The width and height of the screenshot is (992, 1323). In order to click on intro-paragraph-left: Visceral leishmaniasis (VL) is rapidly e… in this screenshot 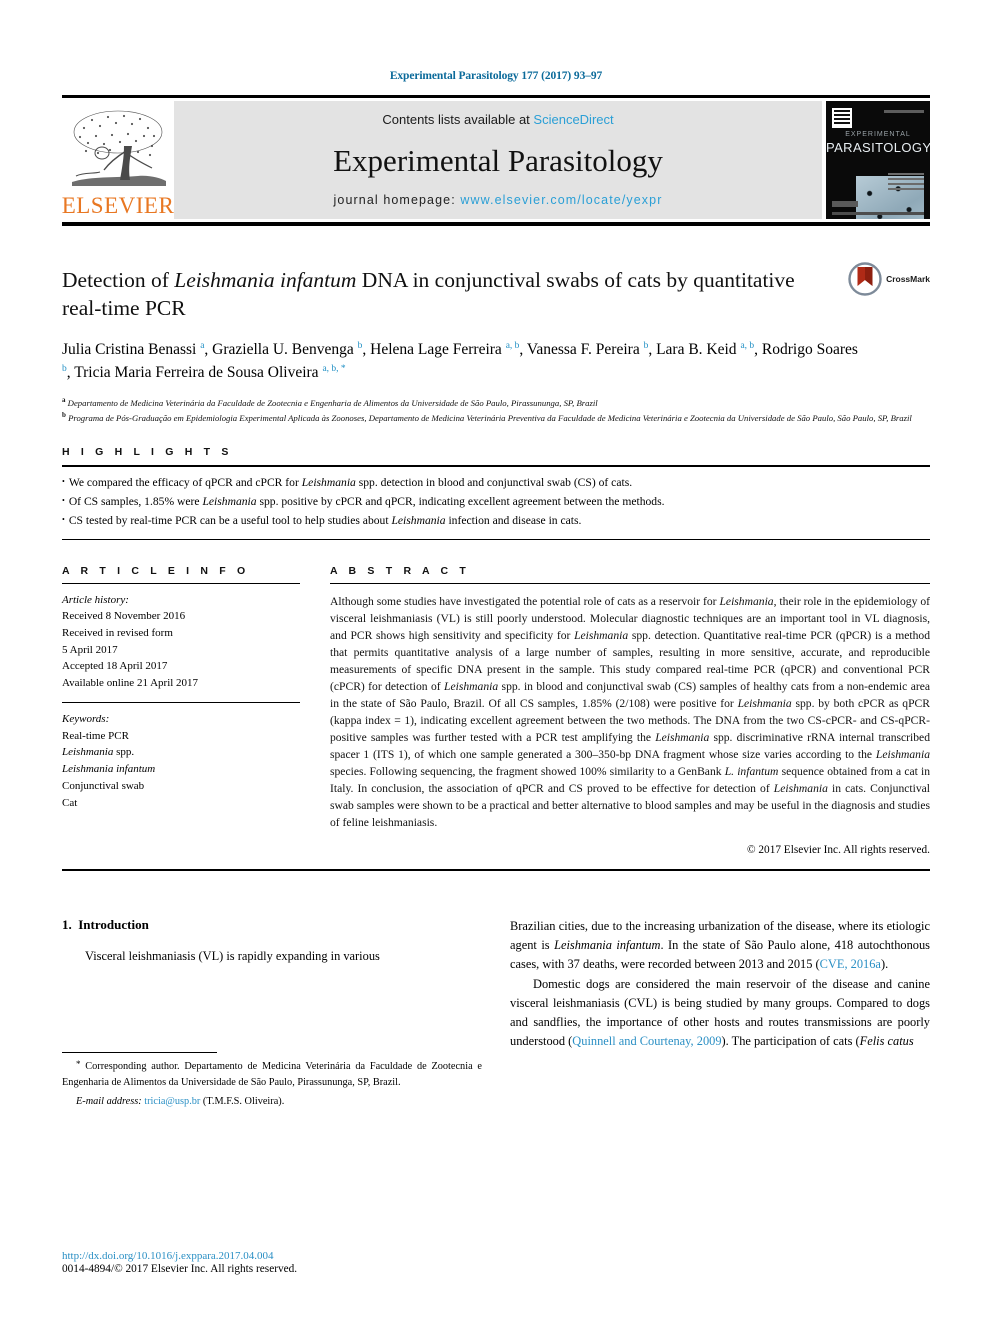, I will do `click(232, 956)`.